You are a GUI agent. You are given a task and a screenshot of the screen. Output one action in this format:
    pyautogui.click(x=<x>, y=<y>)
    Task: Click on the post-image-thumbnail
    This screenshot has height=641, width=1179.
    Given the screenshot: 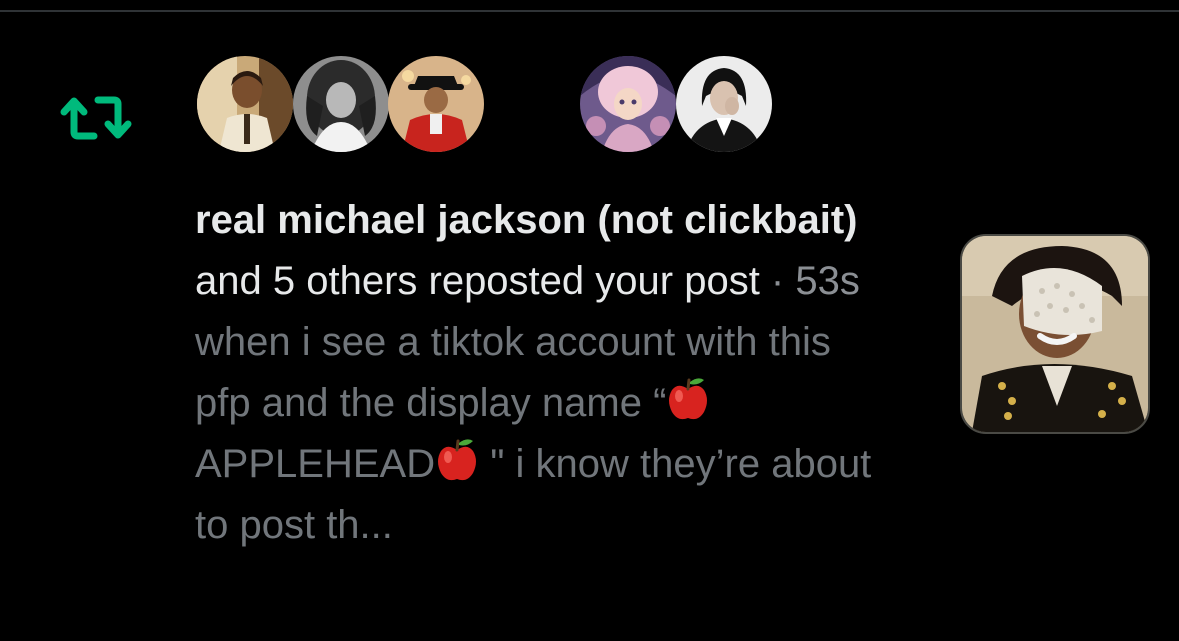 What is the action you would take?
    pyautogui.click(x=1055, y=334)
    